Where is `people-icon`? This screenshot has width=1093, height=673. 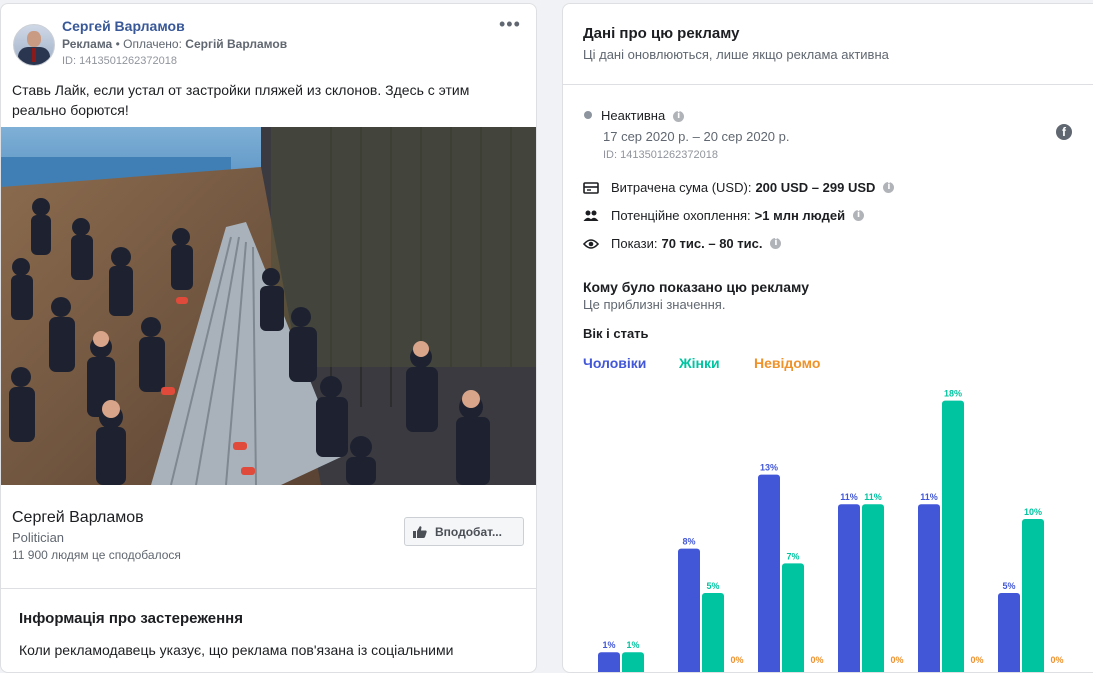 people-icon is located at coordinates (591, 215).